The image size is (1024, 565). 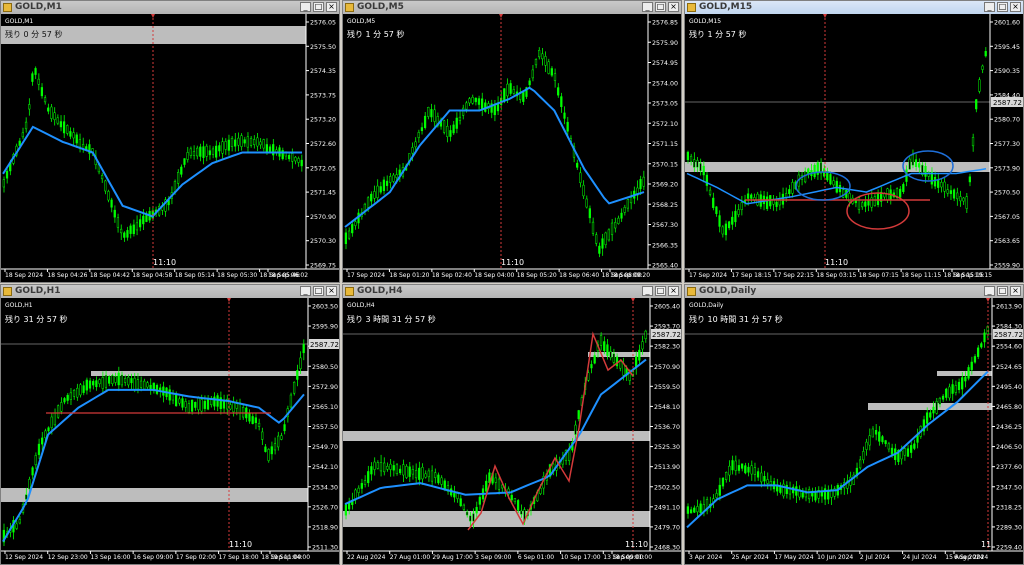 What do you see at coordinates (665, 164) in the screenshot?
I see `price-label: 2570.15` at bounding box center [665, 164].